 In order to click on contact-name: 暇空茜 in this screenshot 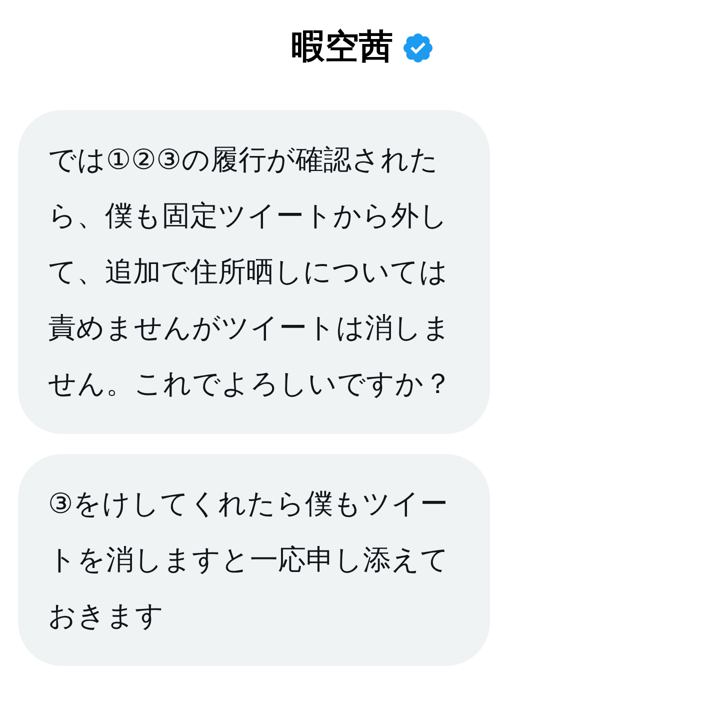, I will do `click(342, 47)`.